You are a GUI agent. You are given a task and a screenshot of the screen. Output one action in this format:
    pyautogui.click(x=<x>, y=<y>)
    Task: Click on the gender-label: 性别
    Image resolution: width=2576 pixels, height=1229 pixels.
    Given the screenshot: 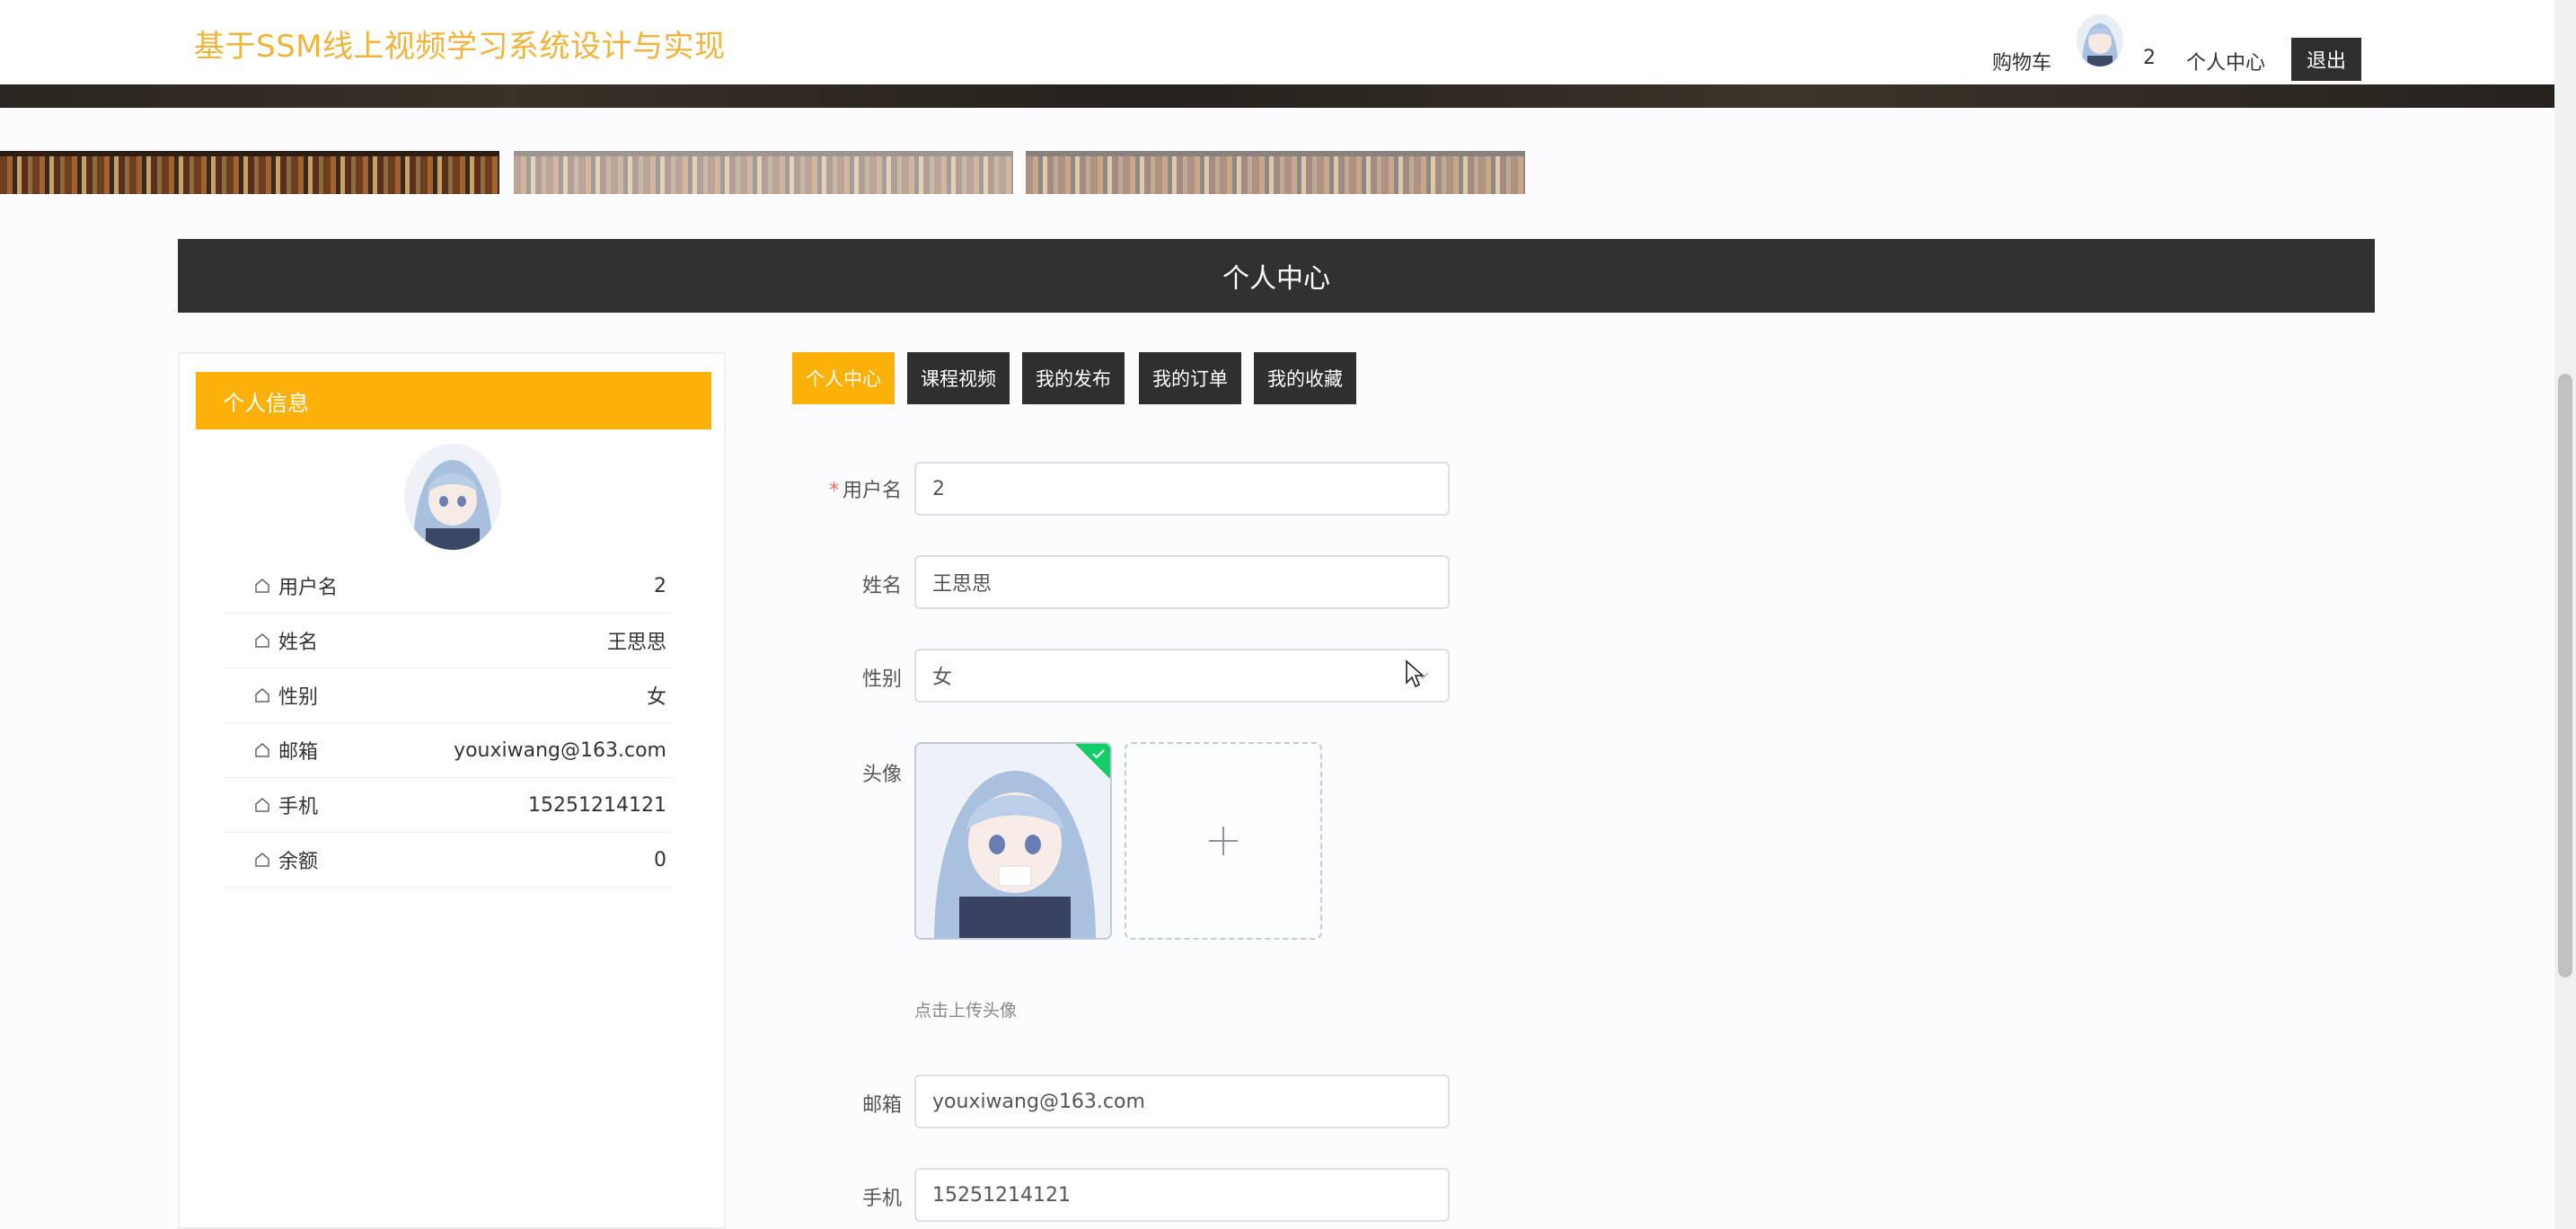 What is the action you would take?
    pyautogui.click(x=881, y=679)
    